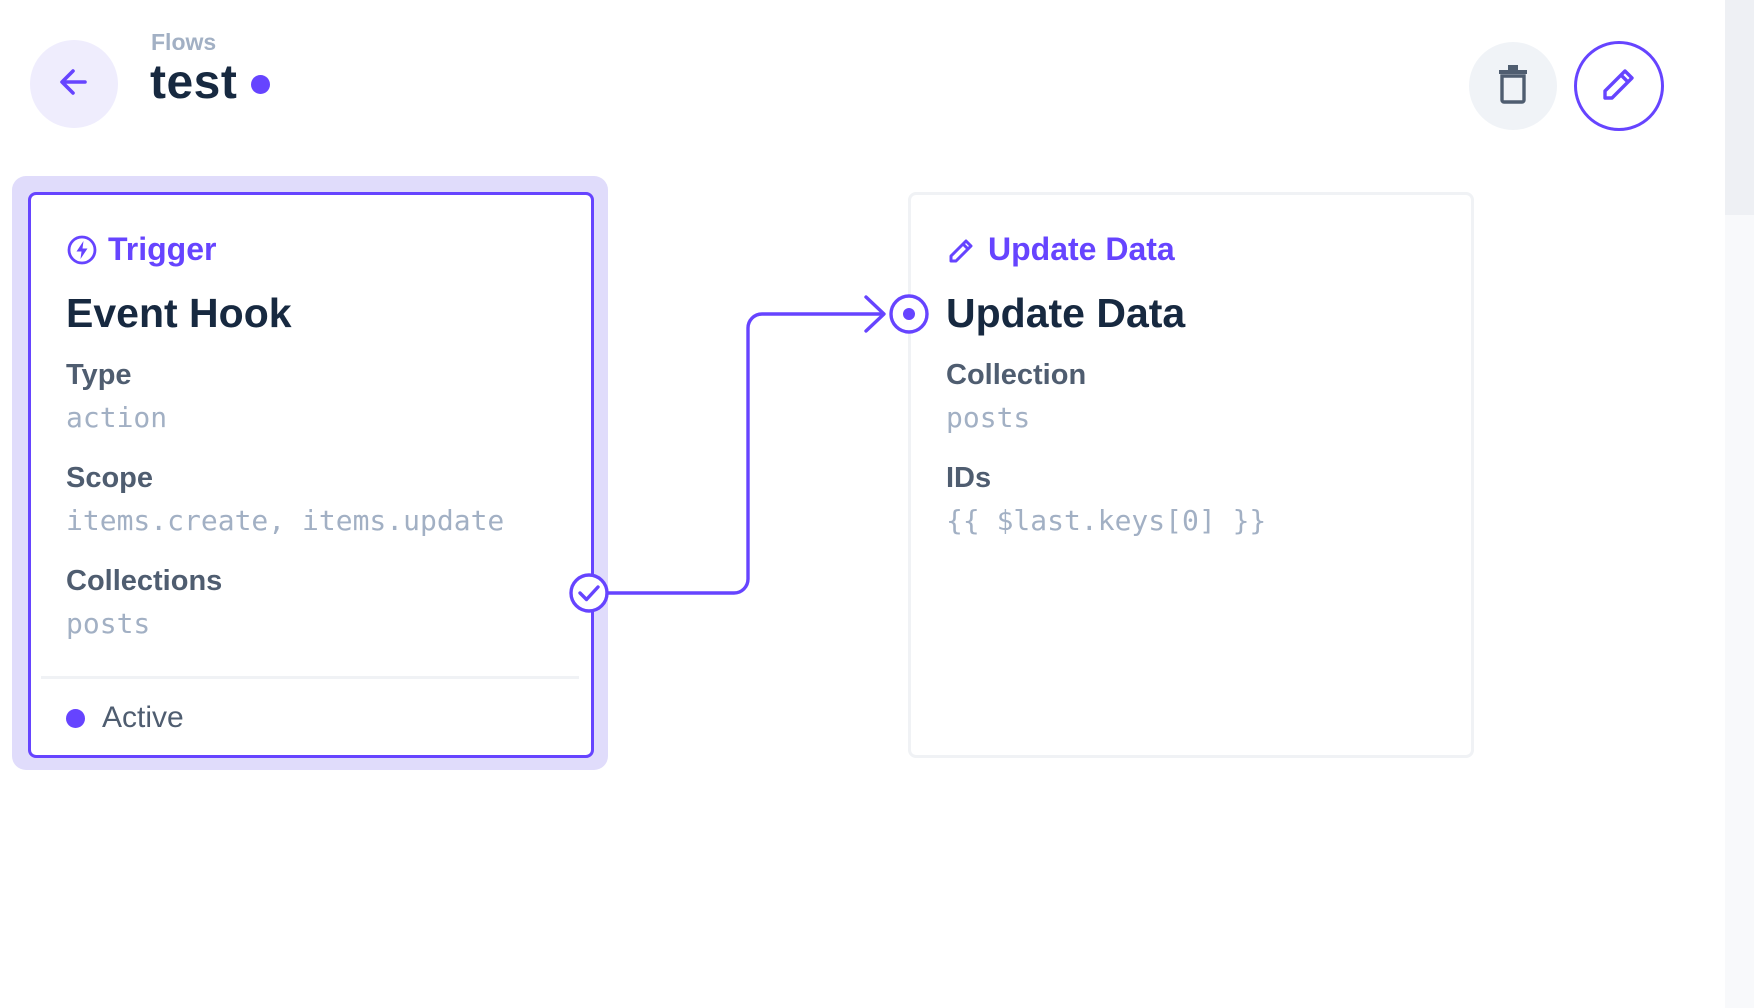 This screenshot has width=1754, height=1008. What do you see at coordinates (589, 593) in the screenshot?
I see `check-circle-icon` at bounding box center [589, 593].